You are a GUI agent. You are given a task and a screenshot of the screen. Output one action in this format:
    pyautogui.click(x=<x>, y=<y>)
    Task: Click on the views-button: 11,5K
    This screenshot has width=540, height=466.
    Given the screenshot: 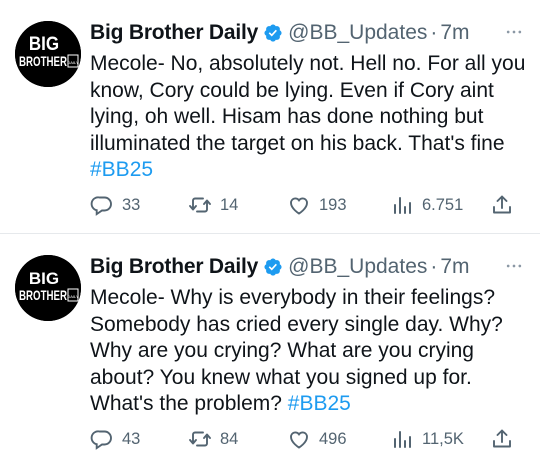 What is the action you would take?
    pyautogui.click(x=427, y=439)
    